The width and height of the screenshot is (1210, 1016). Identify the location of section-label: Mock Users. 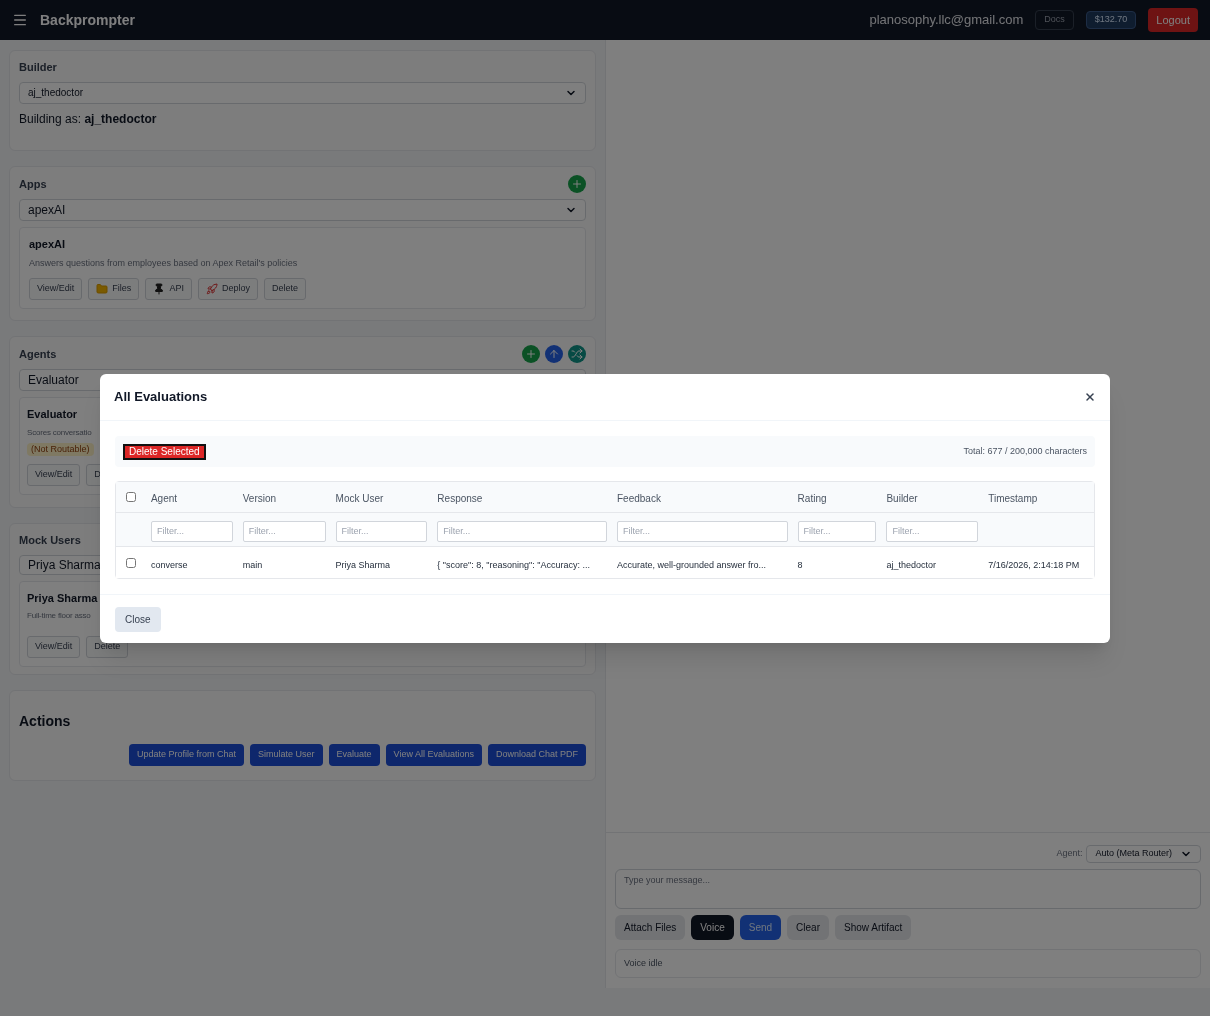
(50, 540).